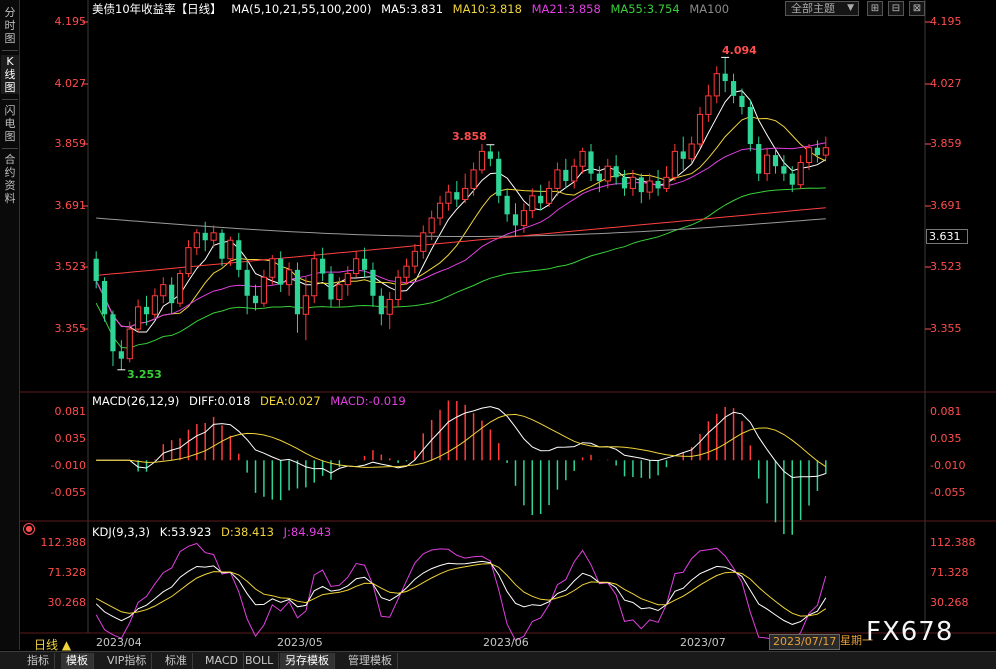 The height and width of the screenshot is (669, 996). I want to click on tab-standard: 标准, so click(176, 661).